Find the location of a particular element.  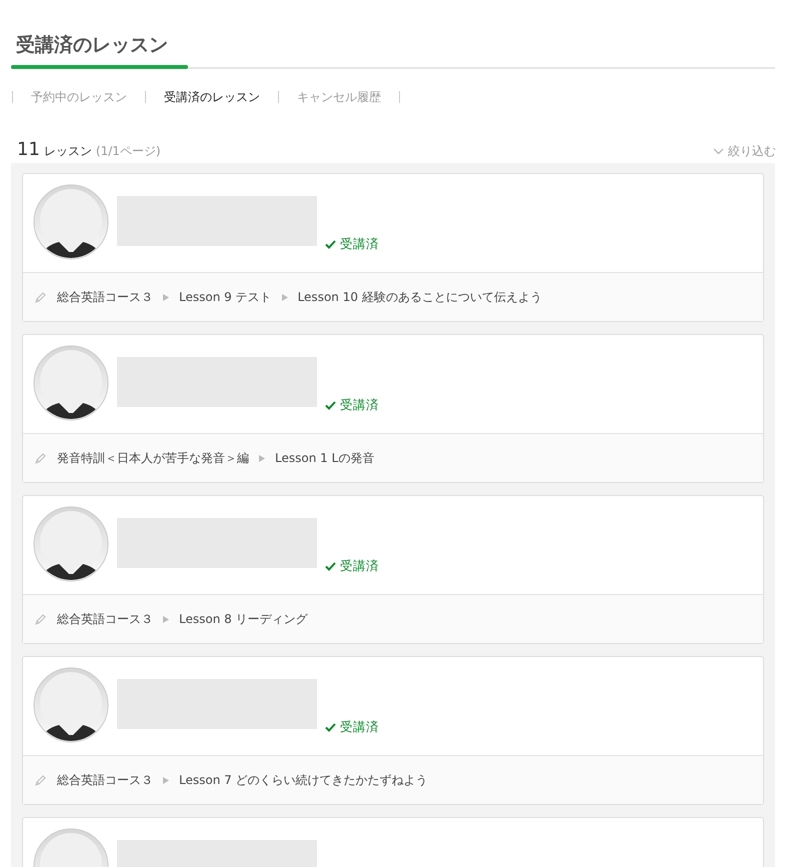

breadcrumb-item: Lesson 7 どのくらい続けてきたかたずねよう is located at coordinates (303, 780).